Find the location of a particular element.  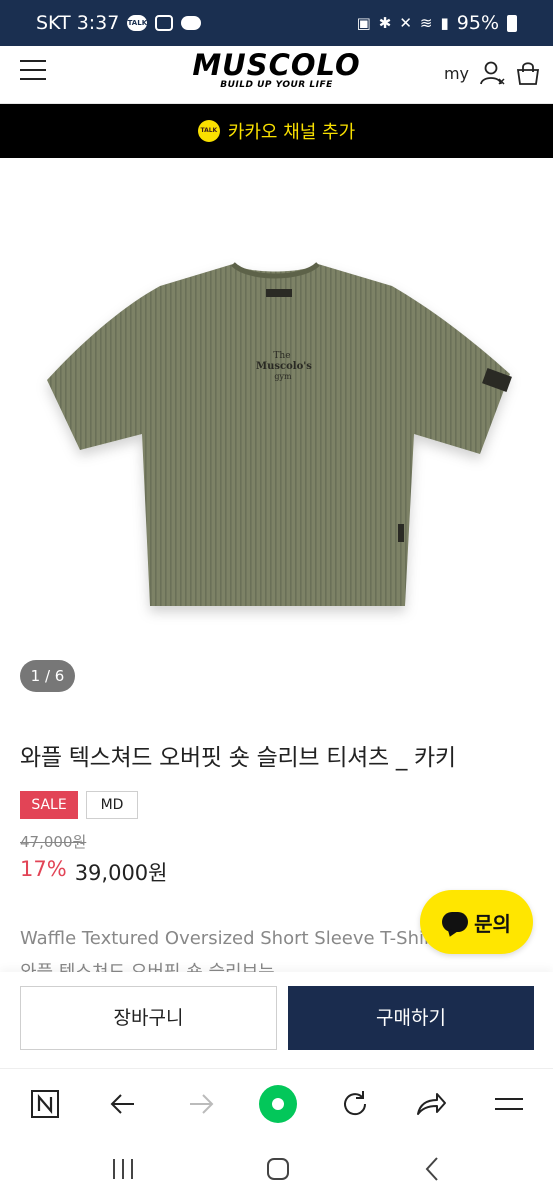

image-counter: 1 / 6 is located at coordinates (47, 676).